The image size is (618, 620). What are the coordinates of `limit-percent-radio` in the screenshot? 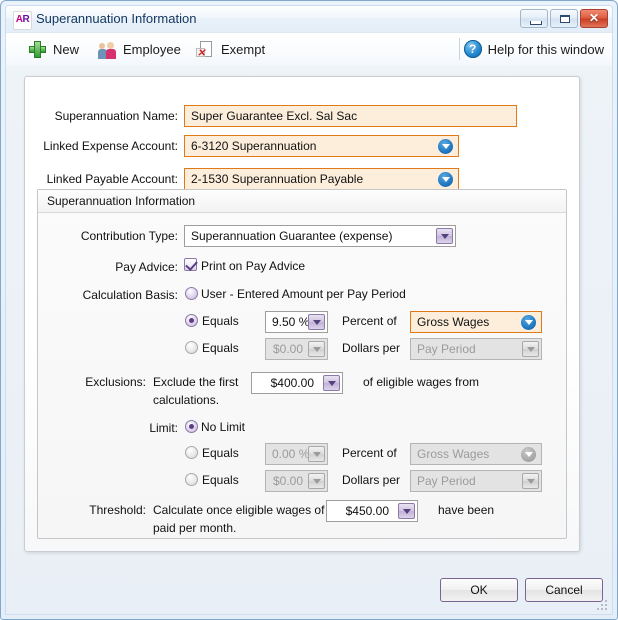 It's located at (191, 452).